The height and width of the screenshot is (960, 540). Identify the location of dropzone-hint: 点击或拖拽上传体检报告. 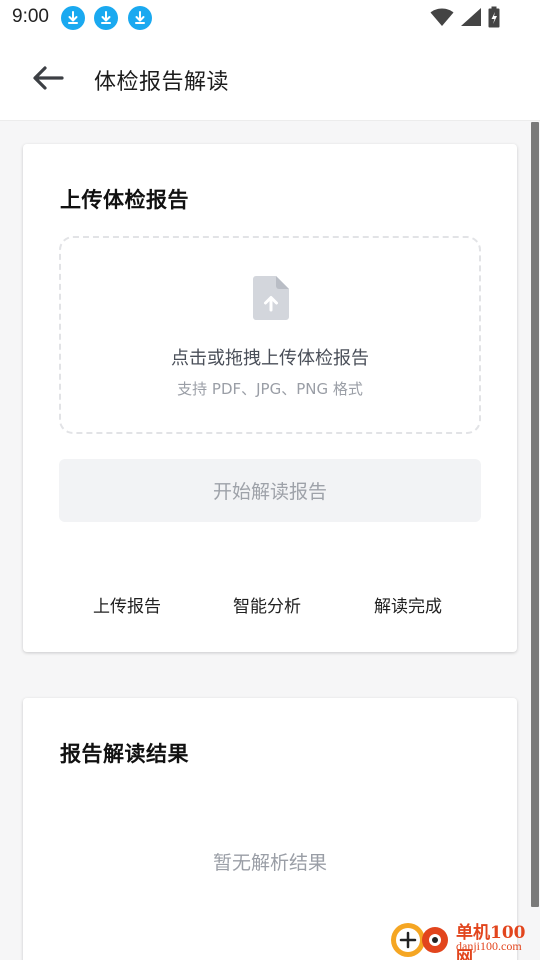
(270, 358).